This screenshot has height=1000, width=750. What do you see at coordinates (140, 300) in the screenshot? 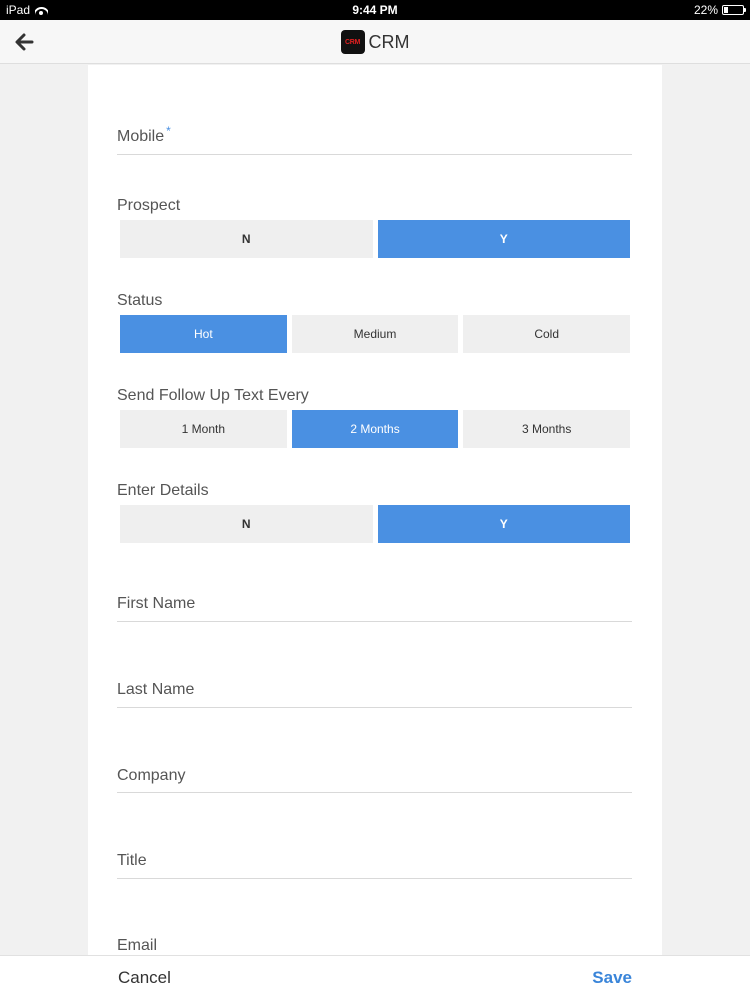
I see `status-label: Status` at bounding box center [140, 300].